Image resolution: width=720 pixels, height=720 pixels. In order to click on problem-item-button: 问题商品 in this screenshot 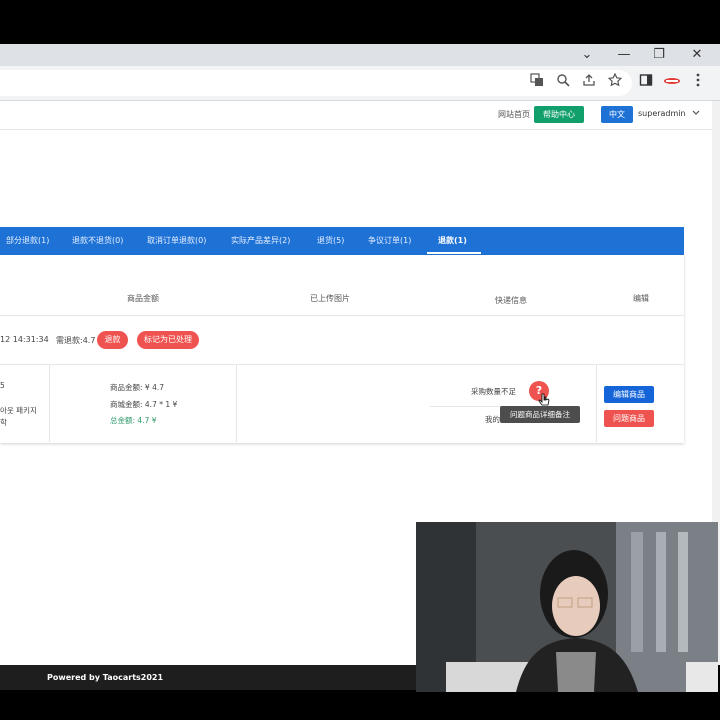, I will do `click(629, 418)`.